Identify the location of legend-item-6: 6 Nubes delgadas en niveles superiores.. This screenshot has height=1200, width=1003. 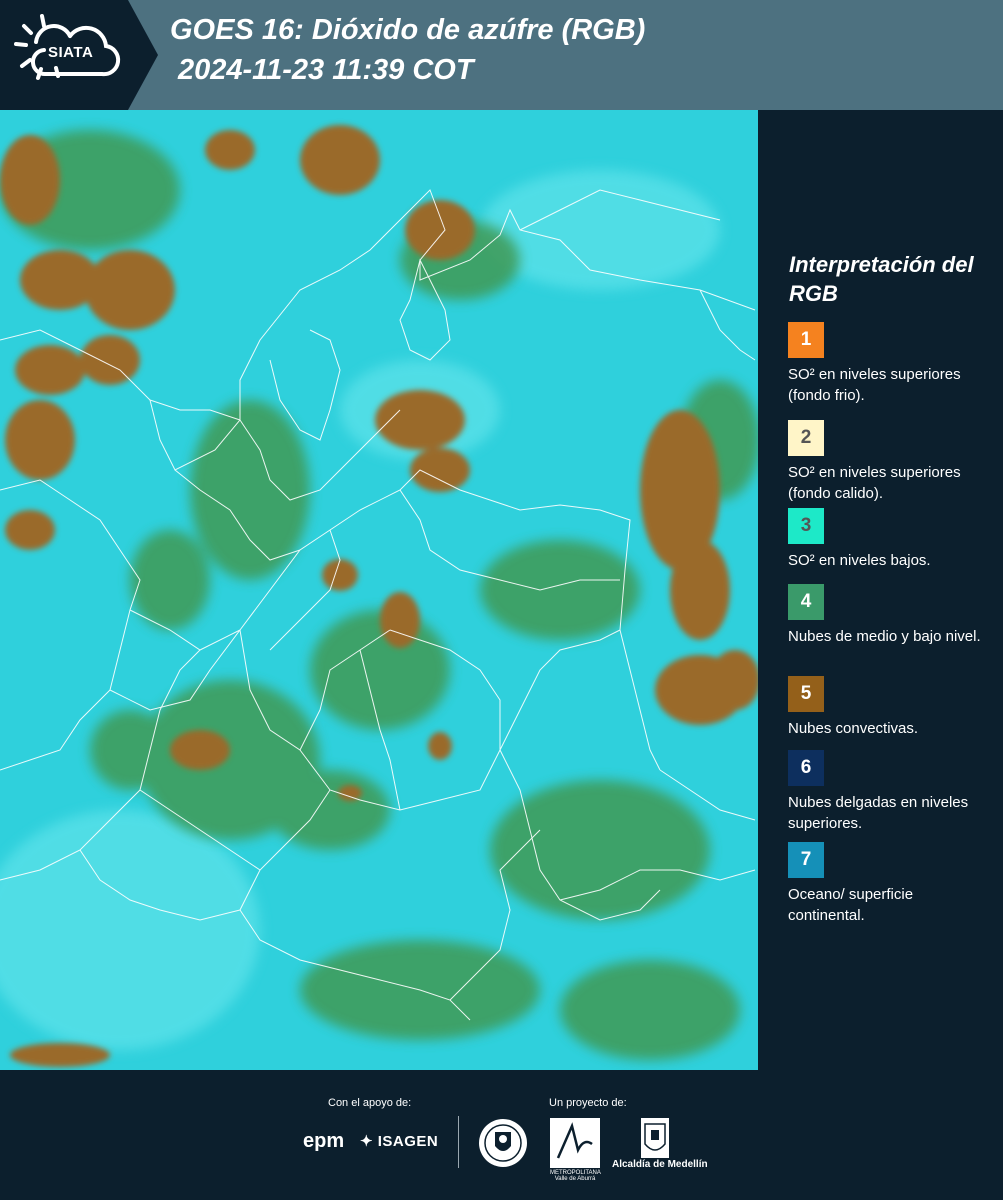
(888, 792).